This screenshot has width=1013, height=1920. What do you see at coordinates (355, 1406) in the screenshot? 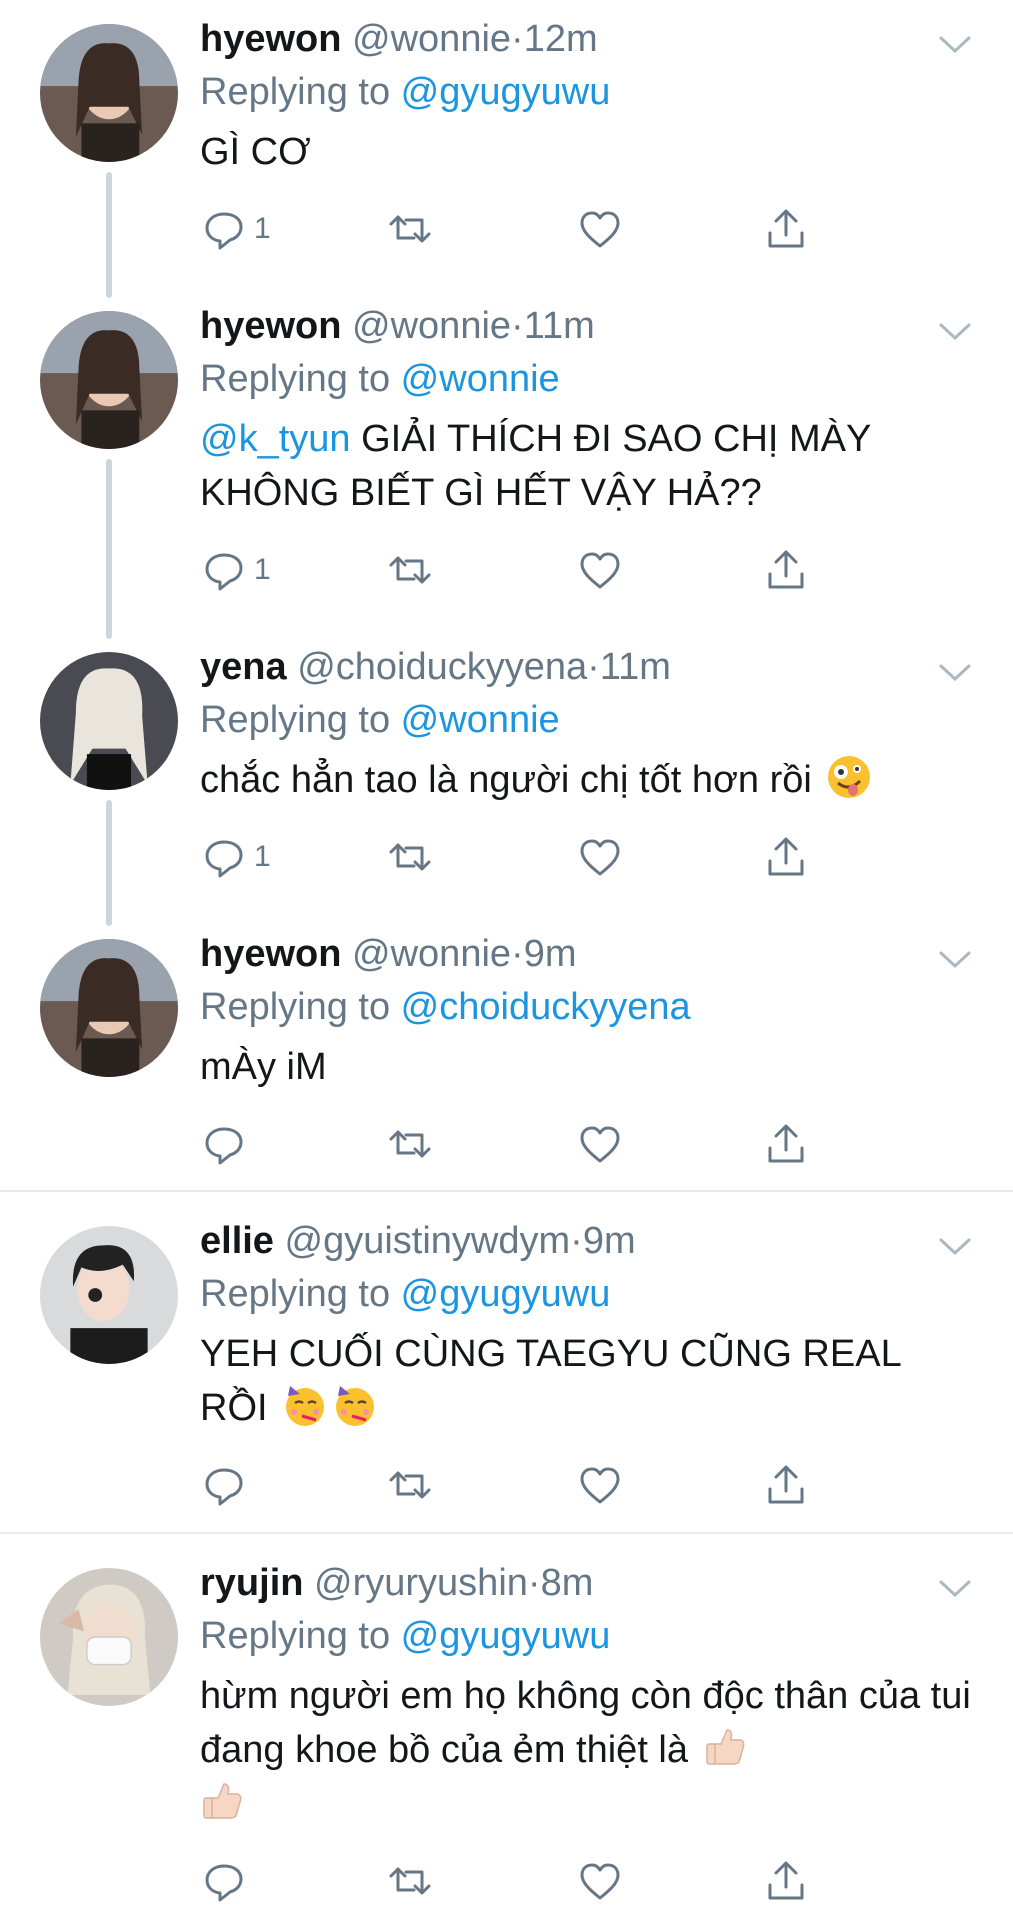
I see `partying-face-emoji-icon` at bounding box center [355, 1406].